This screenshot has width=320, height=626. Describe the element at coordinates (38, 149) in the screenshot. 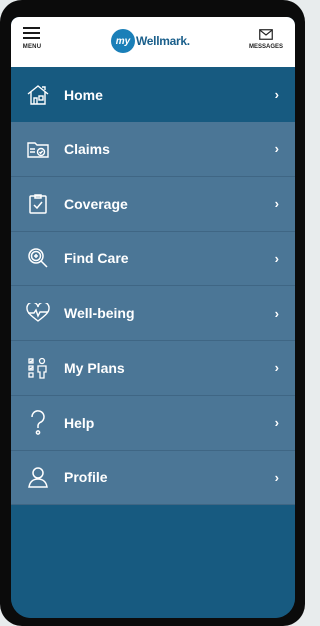

I see `claims-icon` at that location.